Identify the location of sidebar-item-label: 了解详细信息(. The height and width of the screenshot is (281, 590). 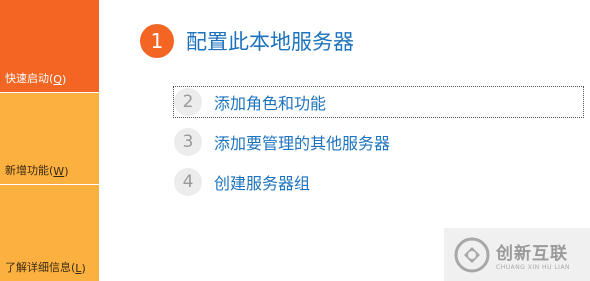
(40, 267).